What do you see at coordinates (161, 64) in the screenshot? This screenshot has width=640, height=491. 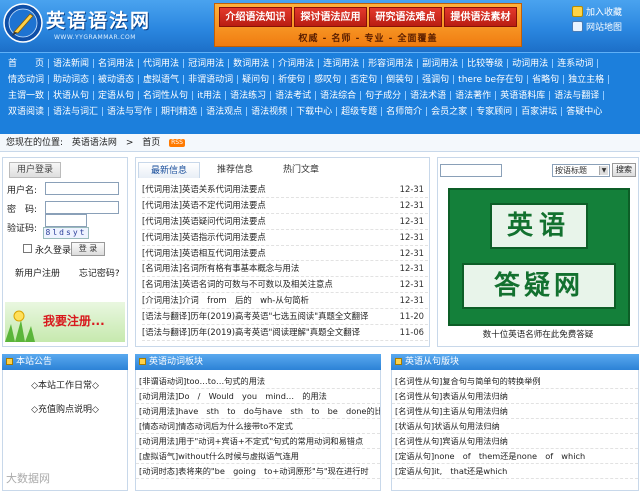 I see `nav-item: 代词用法` at bounding box center [161, 64].